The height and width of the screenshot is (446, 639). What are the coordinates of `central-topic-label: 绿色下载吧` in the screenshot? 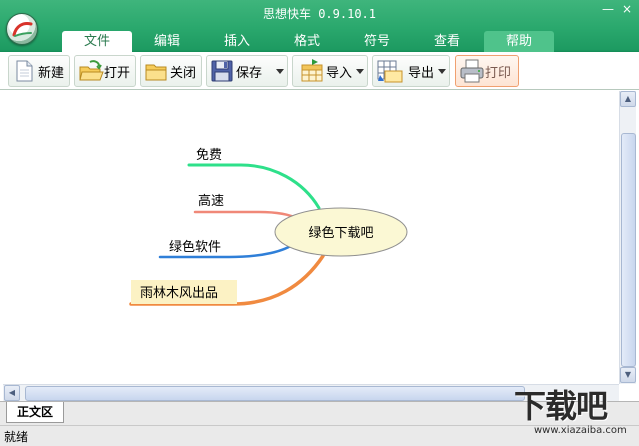 It's located at (340, 233).